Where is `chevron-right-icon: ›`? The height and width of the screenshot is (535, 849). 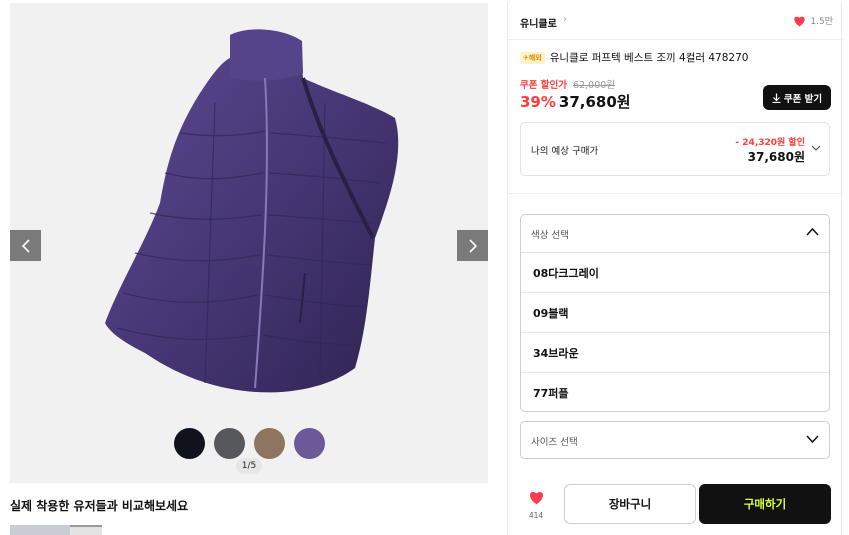
chevron-right-icon: › is located at coordinates (565, 19).